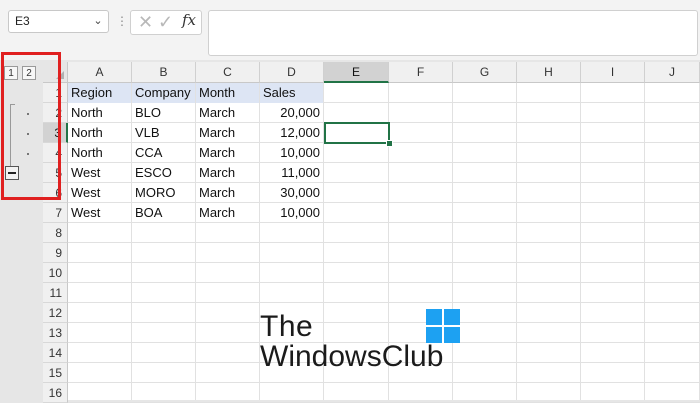 This screenshot has width=700, height=403. What do you see at coordinates (163, 193) in the screenshot?
I see `table-cell: MORO` at bounding box center [163, 193].